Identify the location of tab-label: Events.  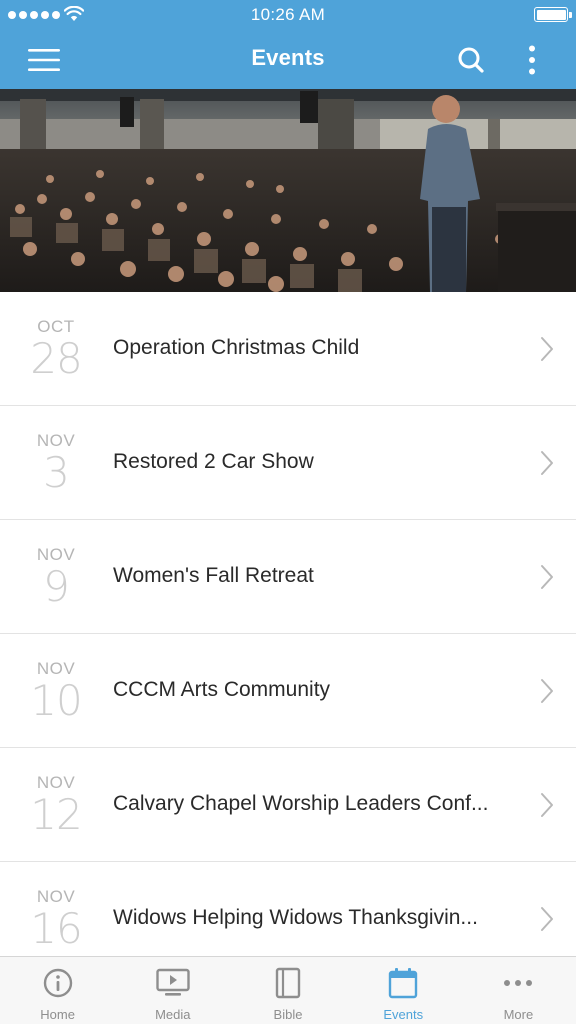
(403, 1014).